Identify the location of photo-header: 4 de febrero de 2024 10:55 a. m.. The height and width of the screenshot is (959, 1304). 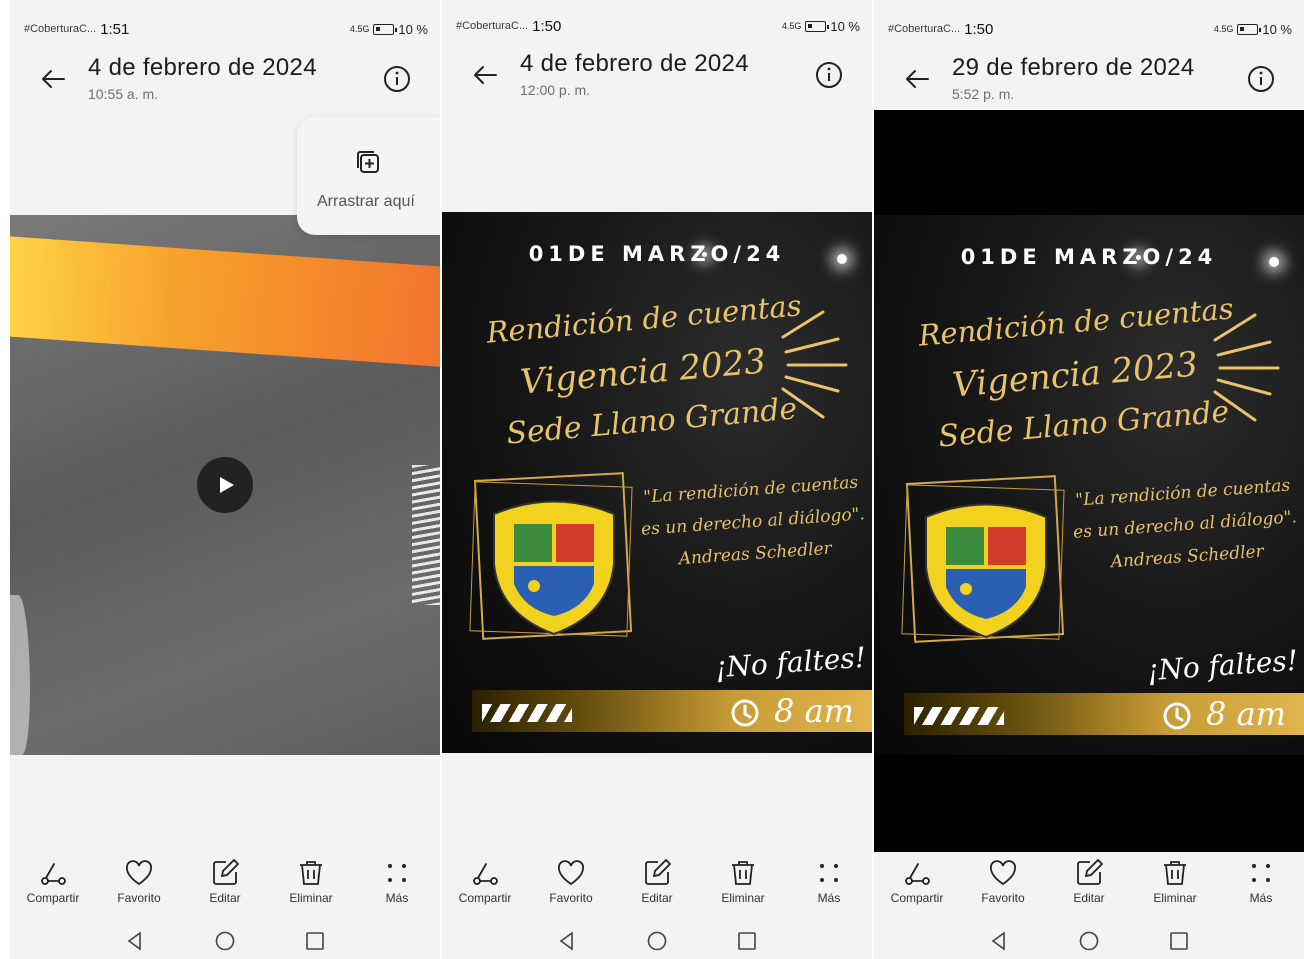
(225, 80).